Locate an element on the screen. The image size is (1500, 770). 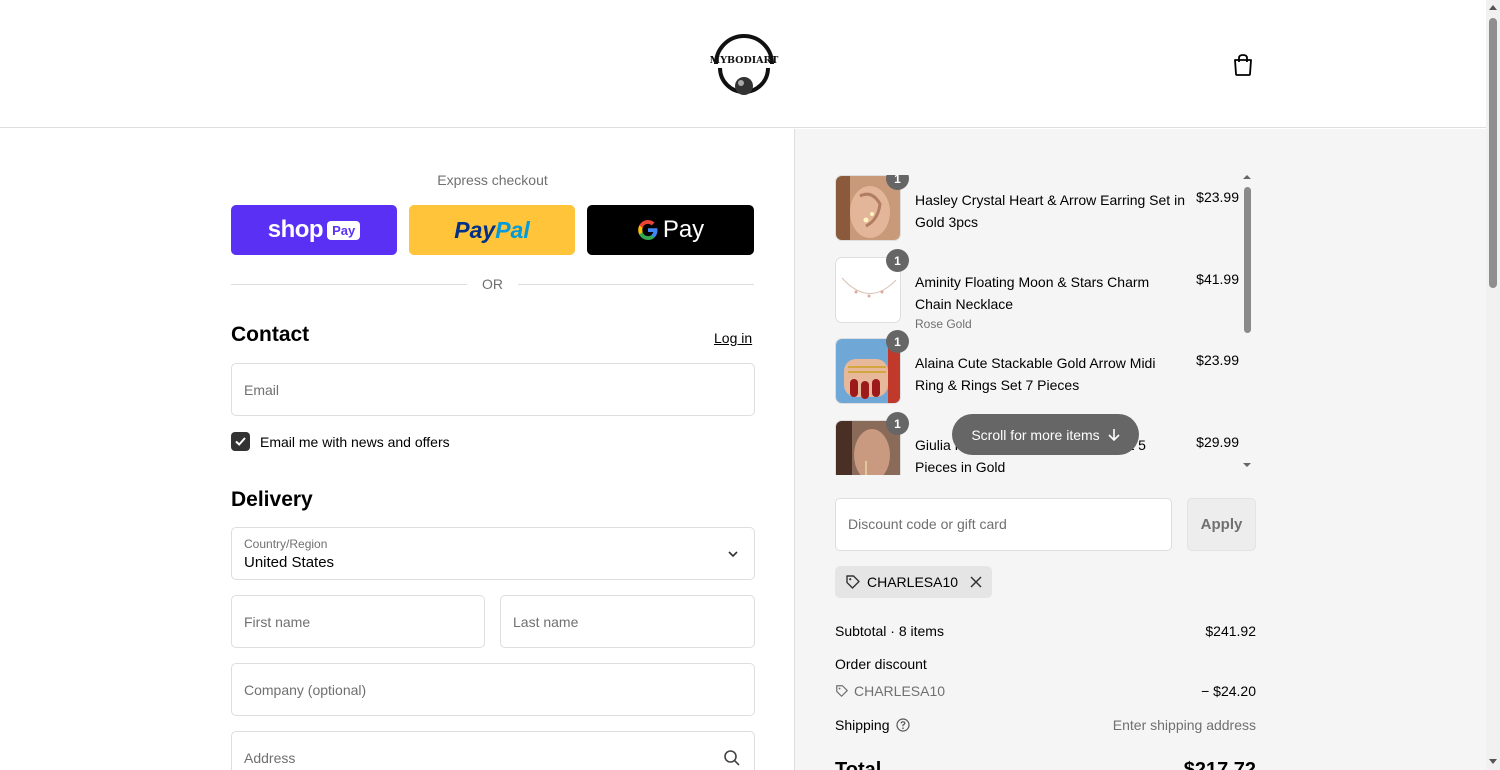
applied-discount-tag: CHARLESA10 is located at coordinates (914, 582).